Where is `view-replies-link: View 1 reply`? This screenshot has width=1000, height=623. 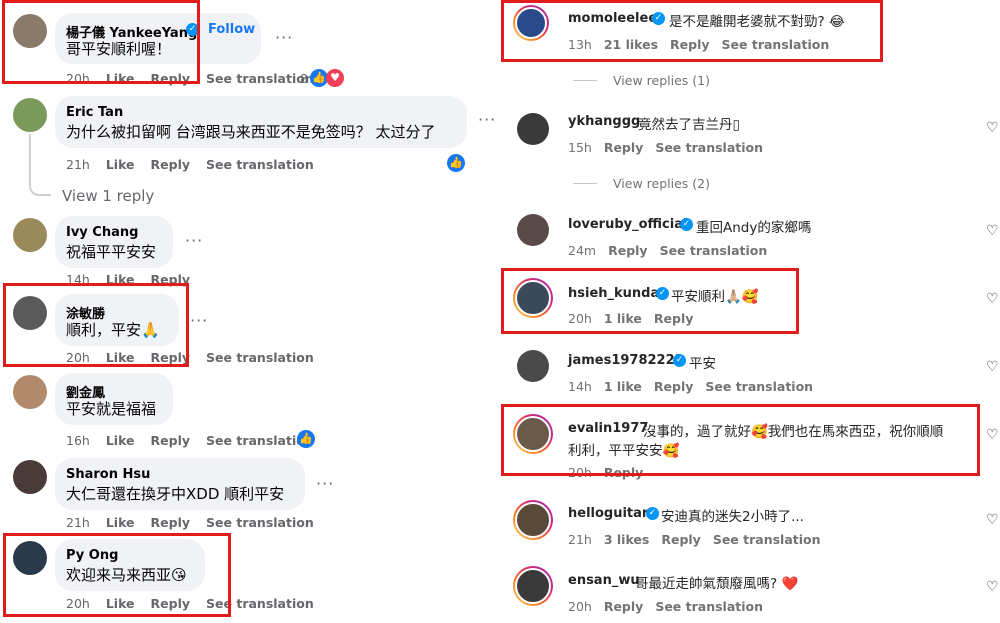
view-replies-link: View 1 reply is located at coordinates (108, 196).